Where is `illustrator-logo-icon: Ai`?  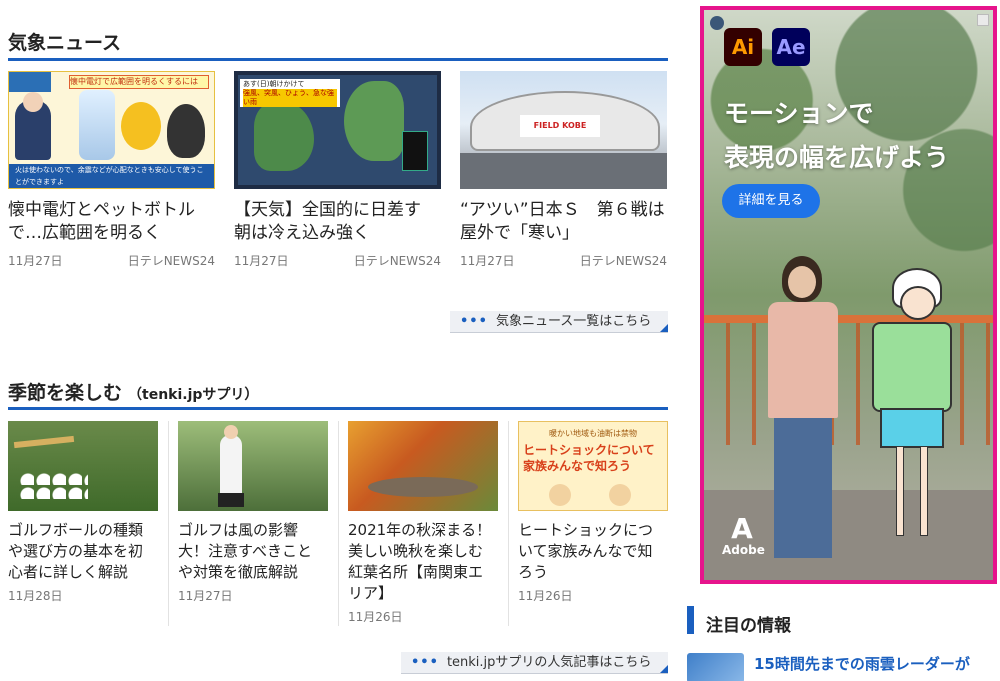 illustrator-logo-icon: Ai is located at coordinates (743, 47).